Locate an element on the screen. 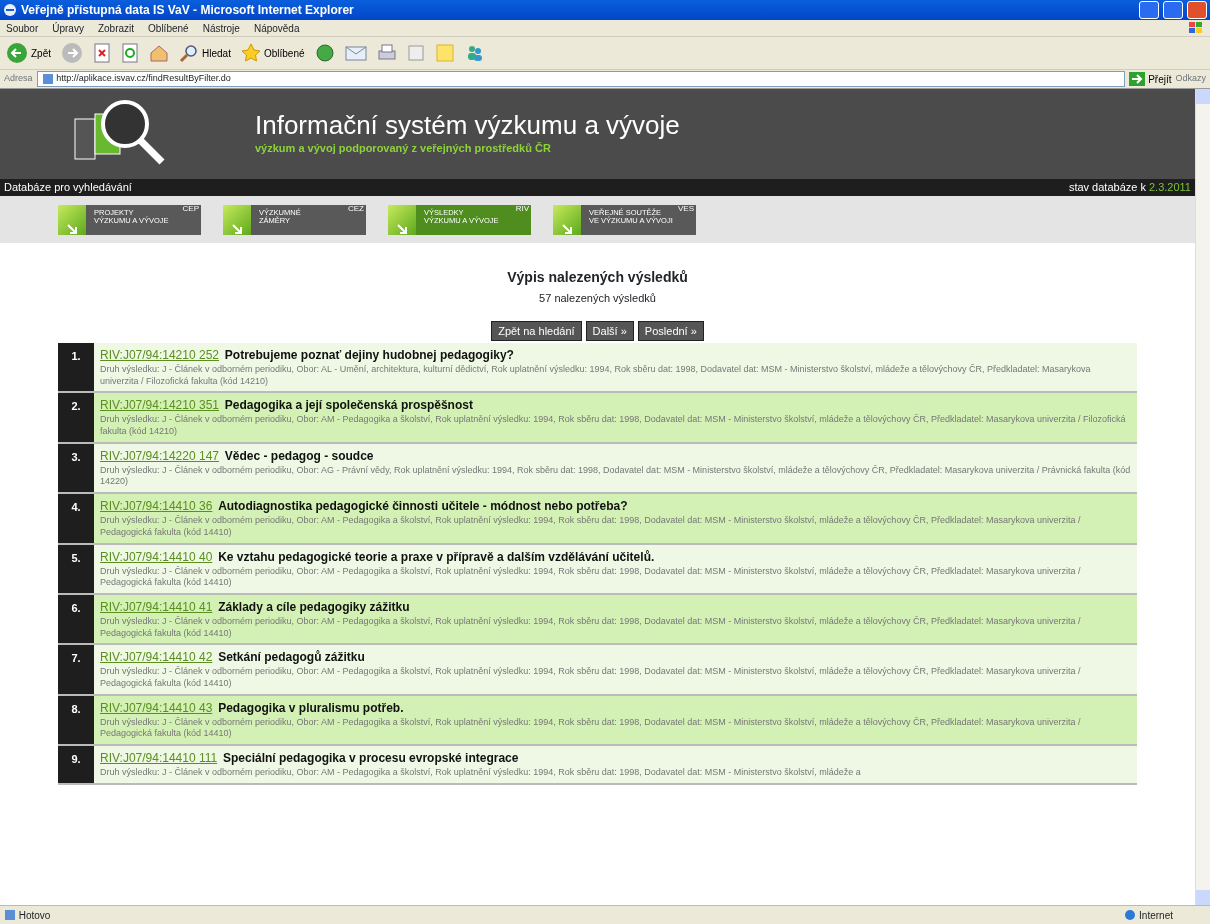 This screenshot has height=924, width=1210. mail-button is located at coordinates (355, 53).